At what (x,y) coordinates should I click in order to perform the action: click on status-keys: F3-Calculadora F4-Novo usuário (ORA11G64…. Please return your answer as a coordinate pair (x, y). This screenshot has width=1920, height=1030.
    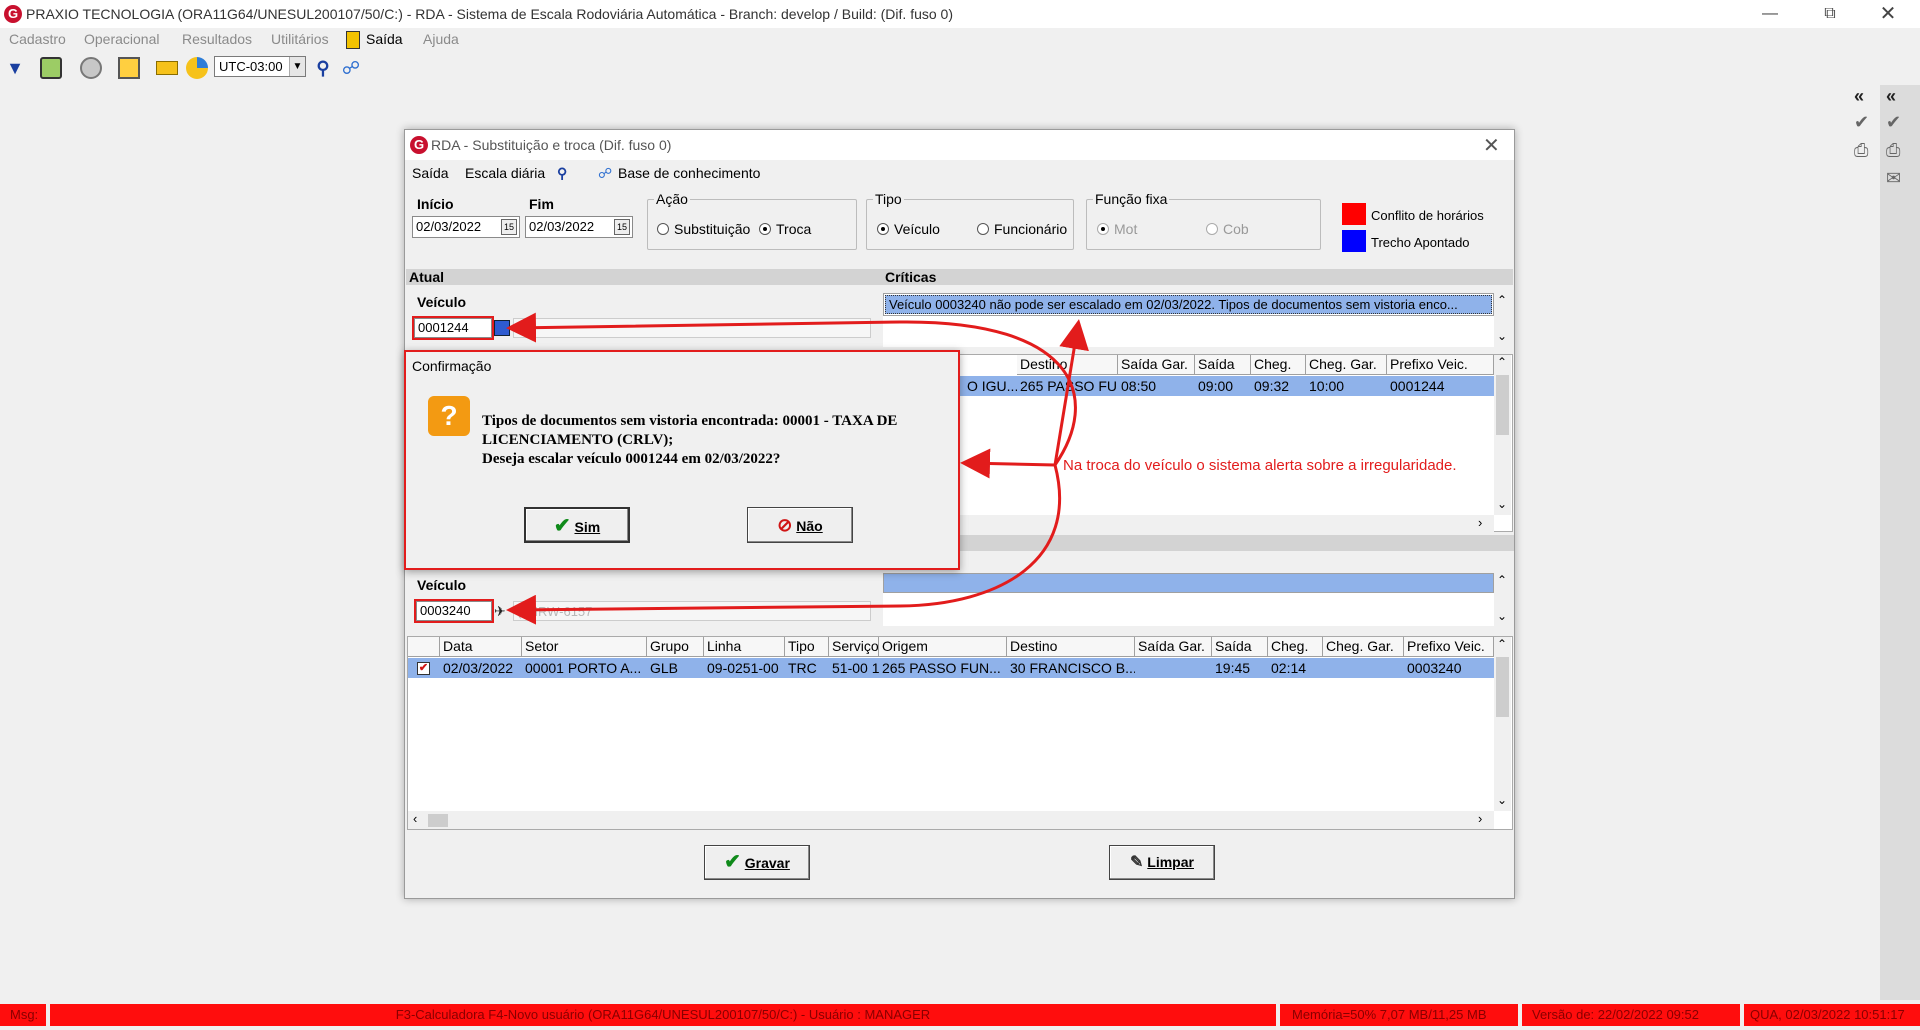
    Looking at the image, I should click on (663, 1015).